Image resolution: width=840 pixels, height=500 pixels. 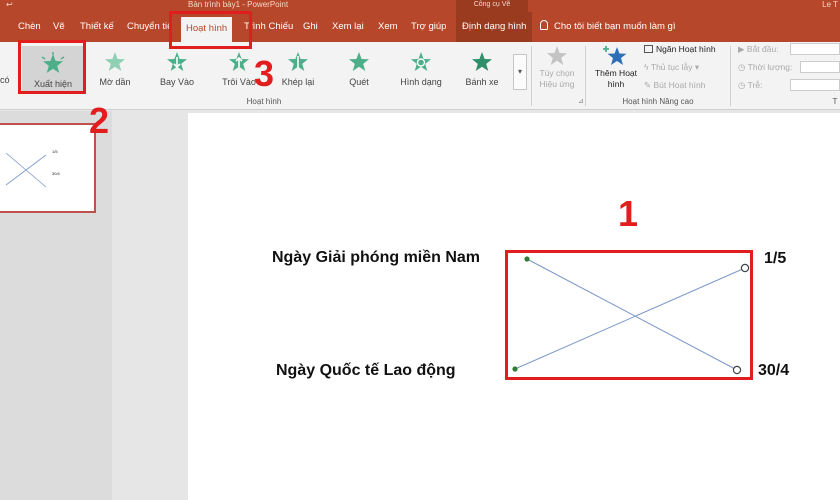 I want to click on trigger-button: ϟ Thủ tục lẫy ▾, so click(x=671, y=67).